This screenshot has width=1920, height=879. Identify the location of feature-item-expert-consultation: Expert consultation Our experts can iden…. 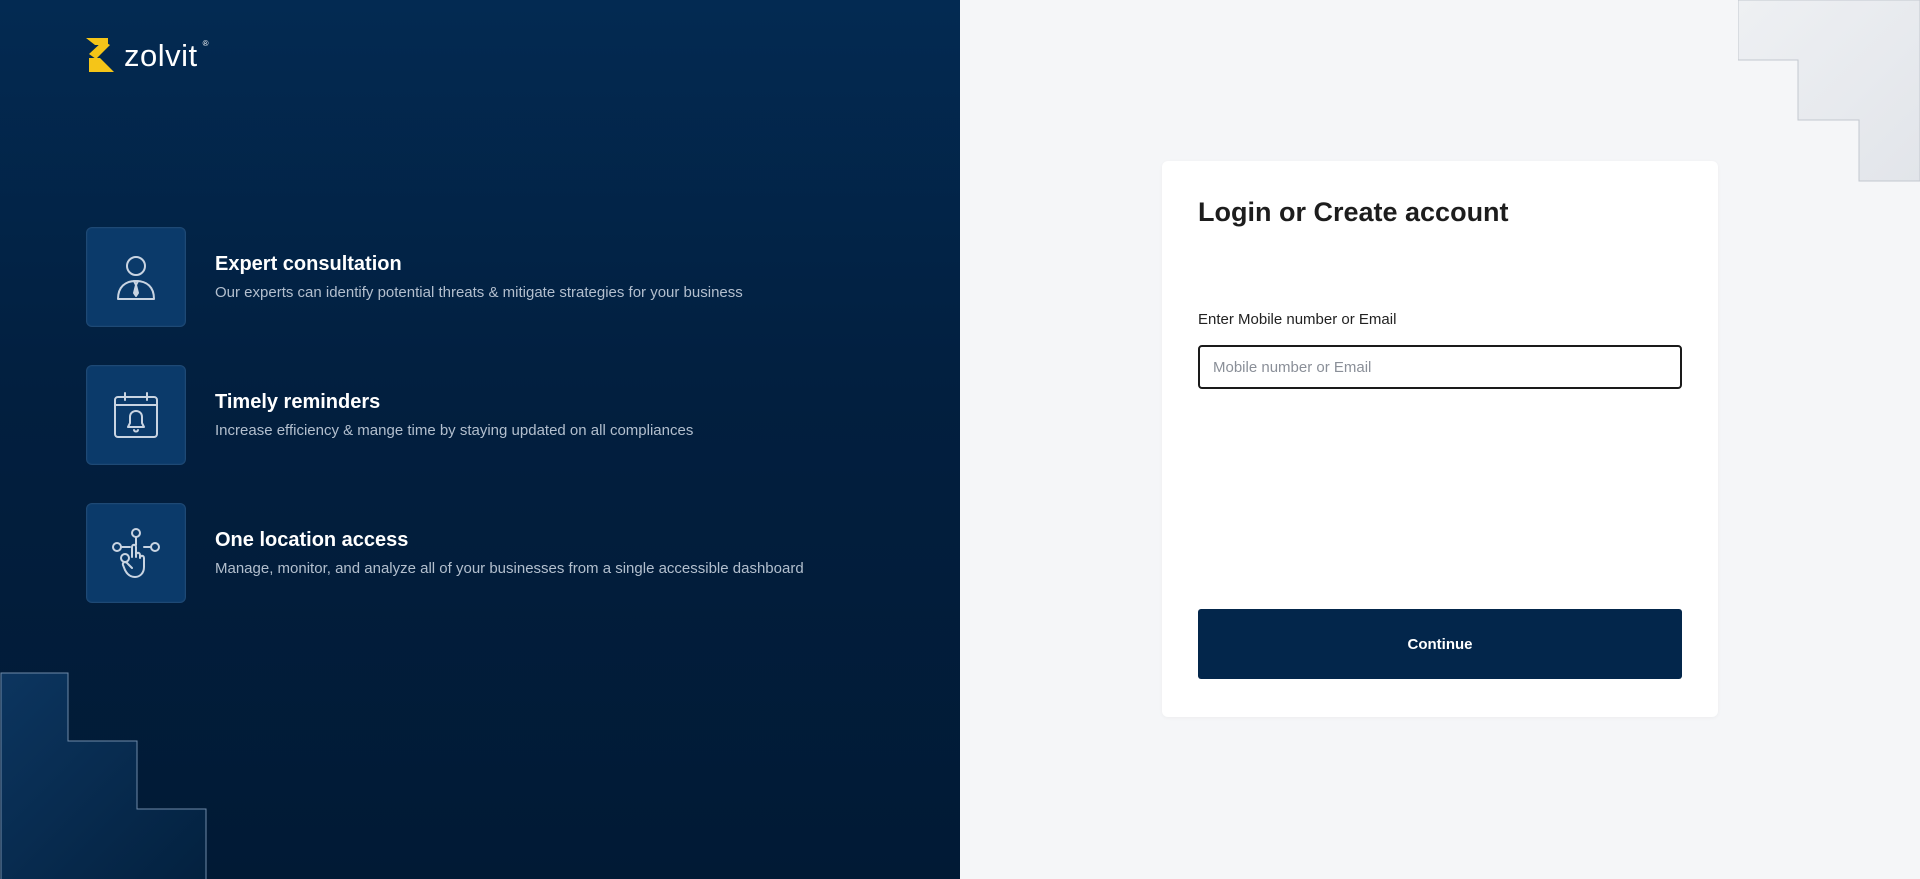
(445, 277).